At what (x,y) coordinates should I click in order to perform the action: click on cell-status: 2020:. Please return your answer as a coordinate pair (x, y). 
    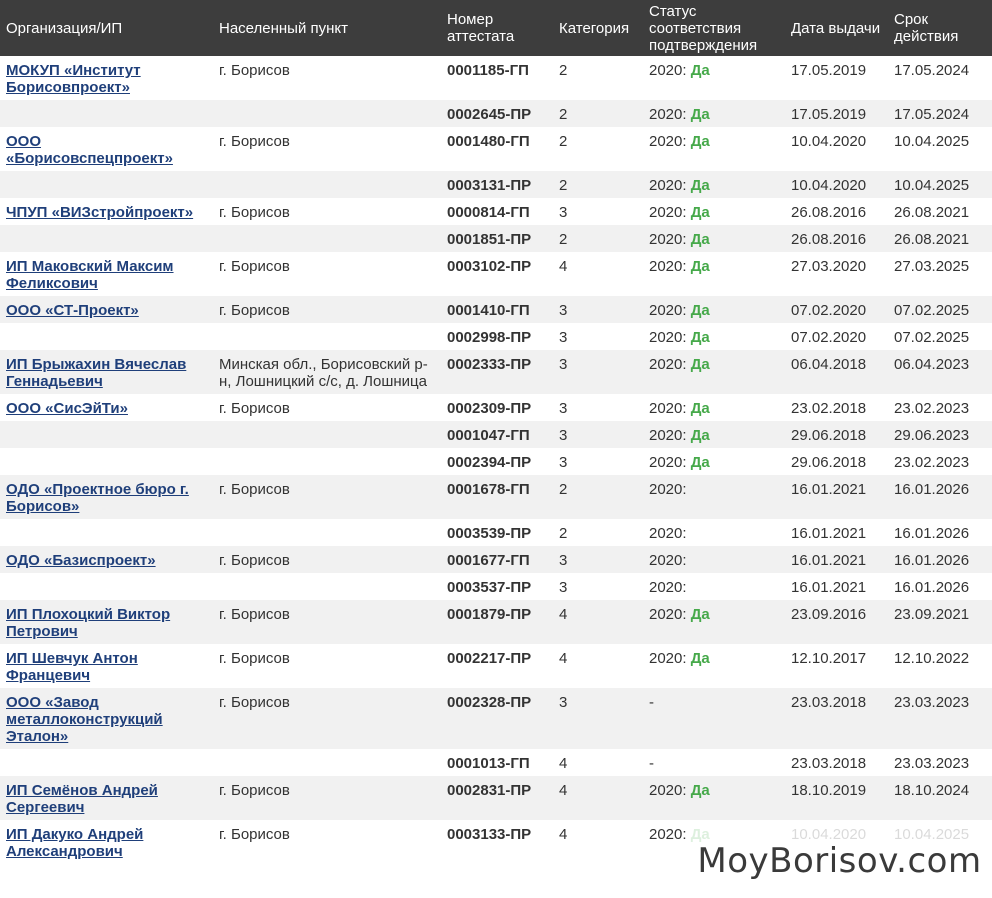
    Looking at the image, I should click on (714, 497).